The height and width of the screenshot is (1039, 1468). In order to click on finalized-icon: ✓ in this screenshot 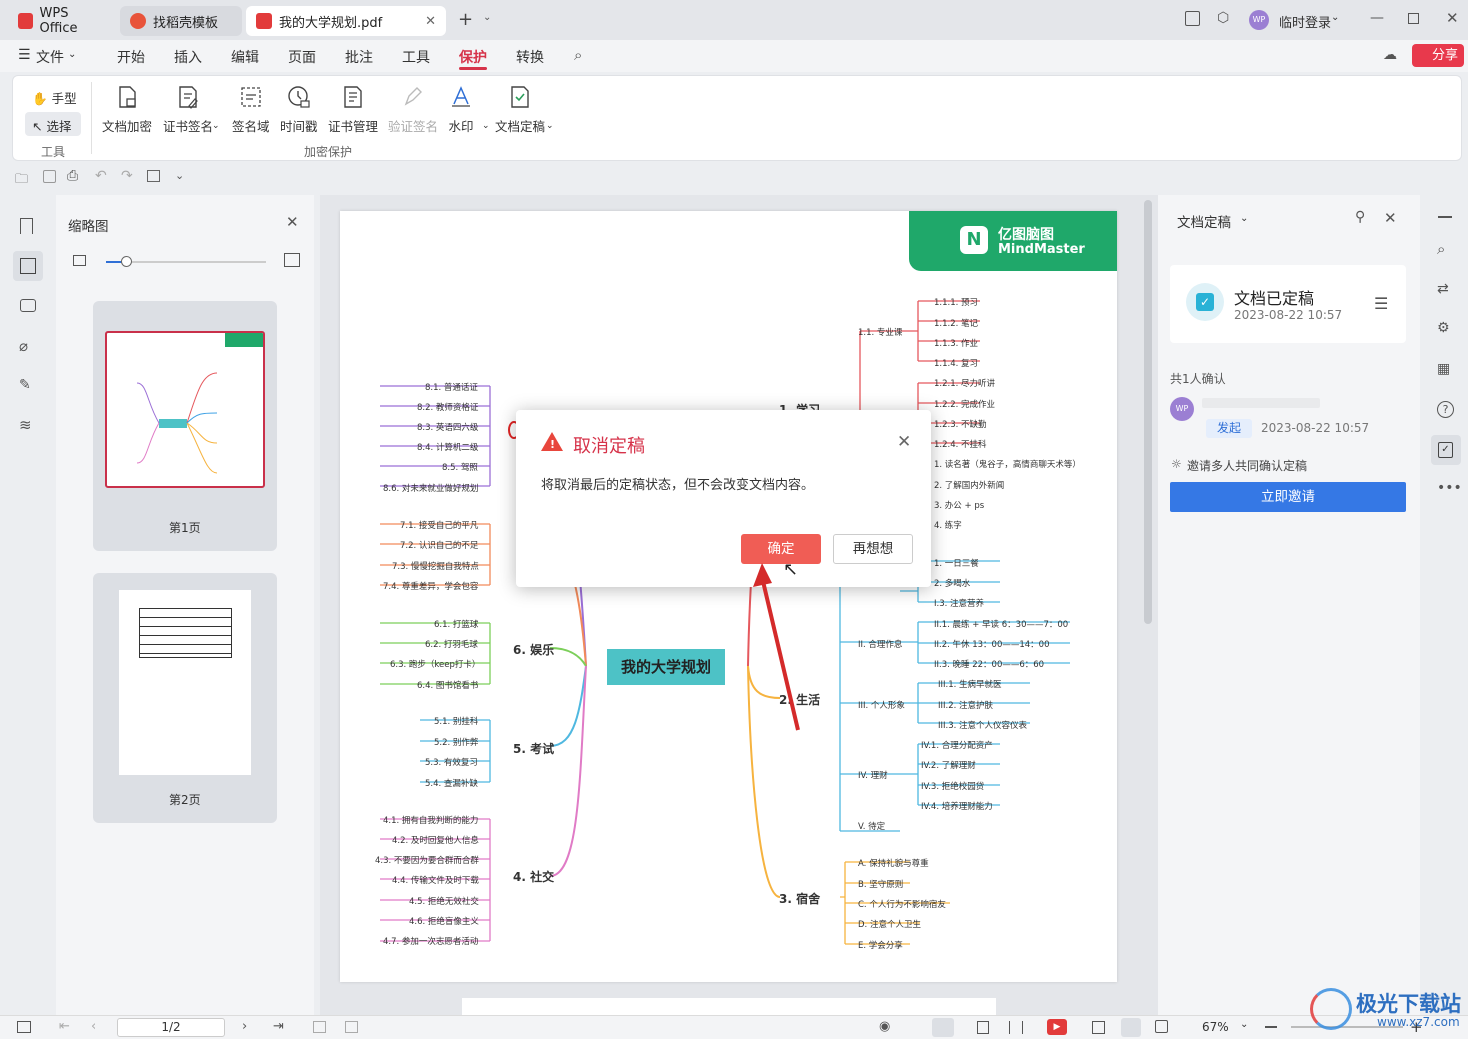, I will do `click(1205, 302)`.